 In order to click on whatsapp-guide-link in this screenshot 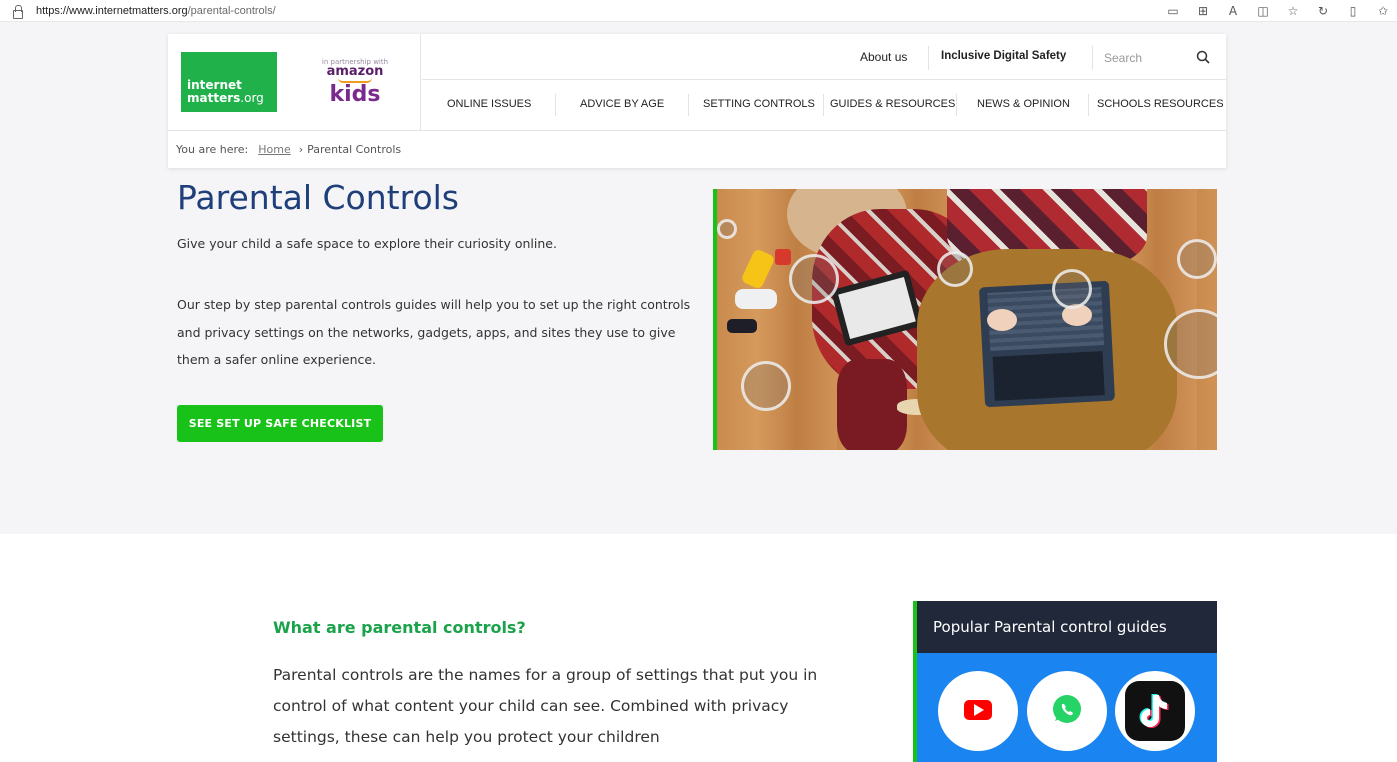, I will do `click(1067, 711)`.